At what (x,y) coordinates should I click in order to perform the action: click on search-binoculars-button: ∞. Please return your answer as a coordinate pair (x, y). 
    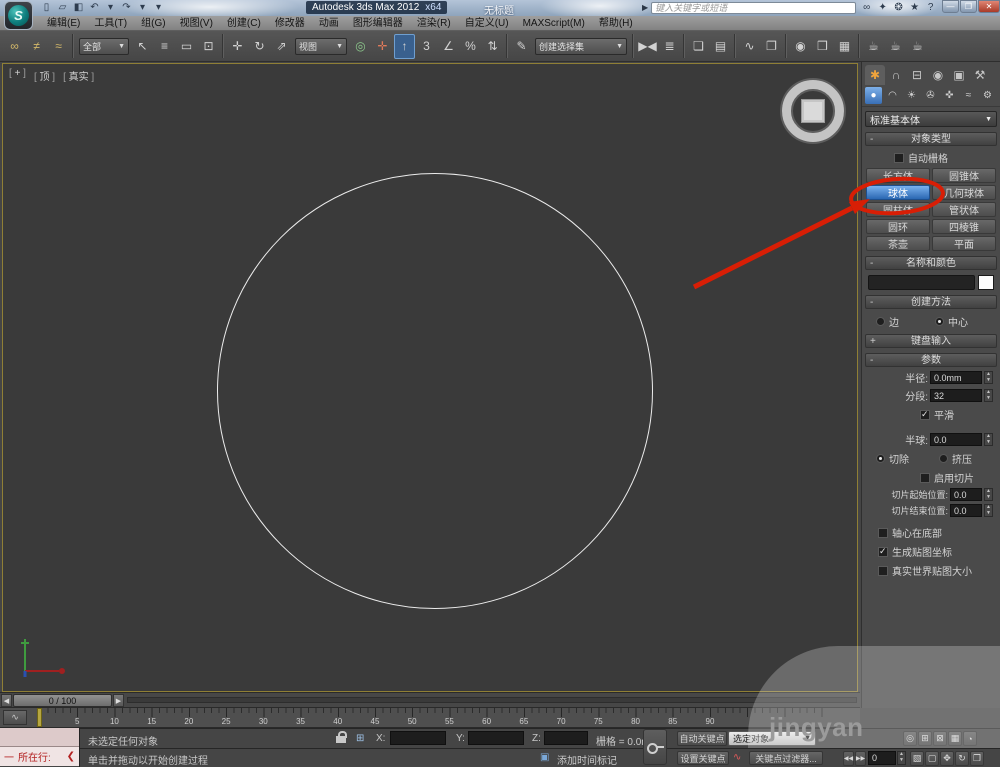
    Looking at the image, I should click on (866, 7).